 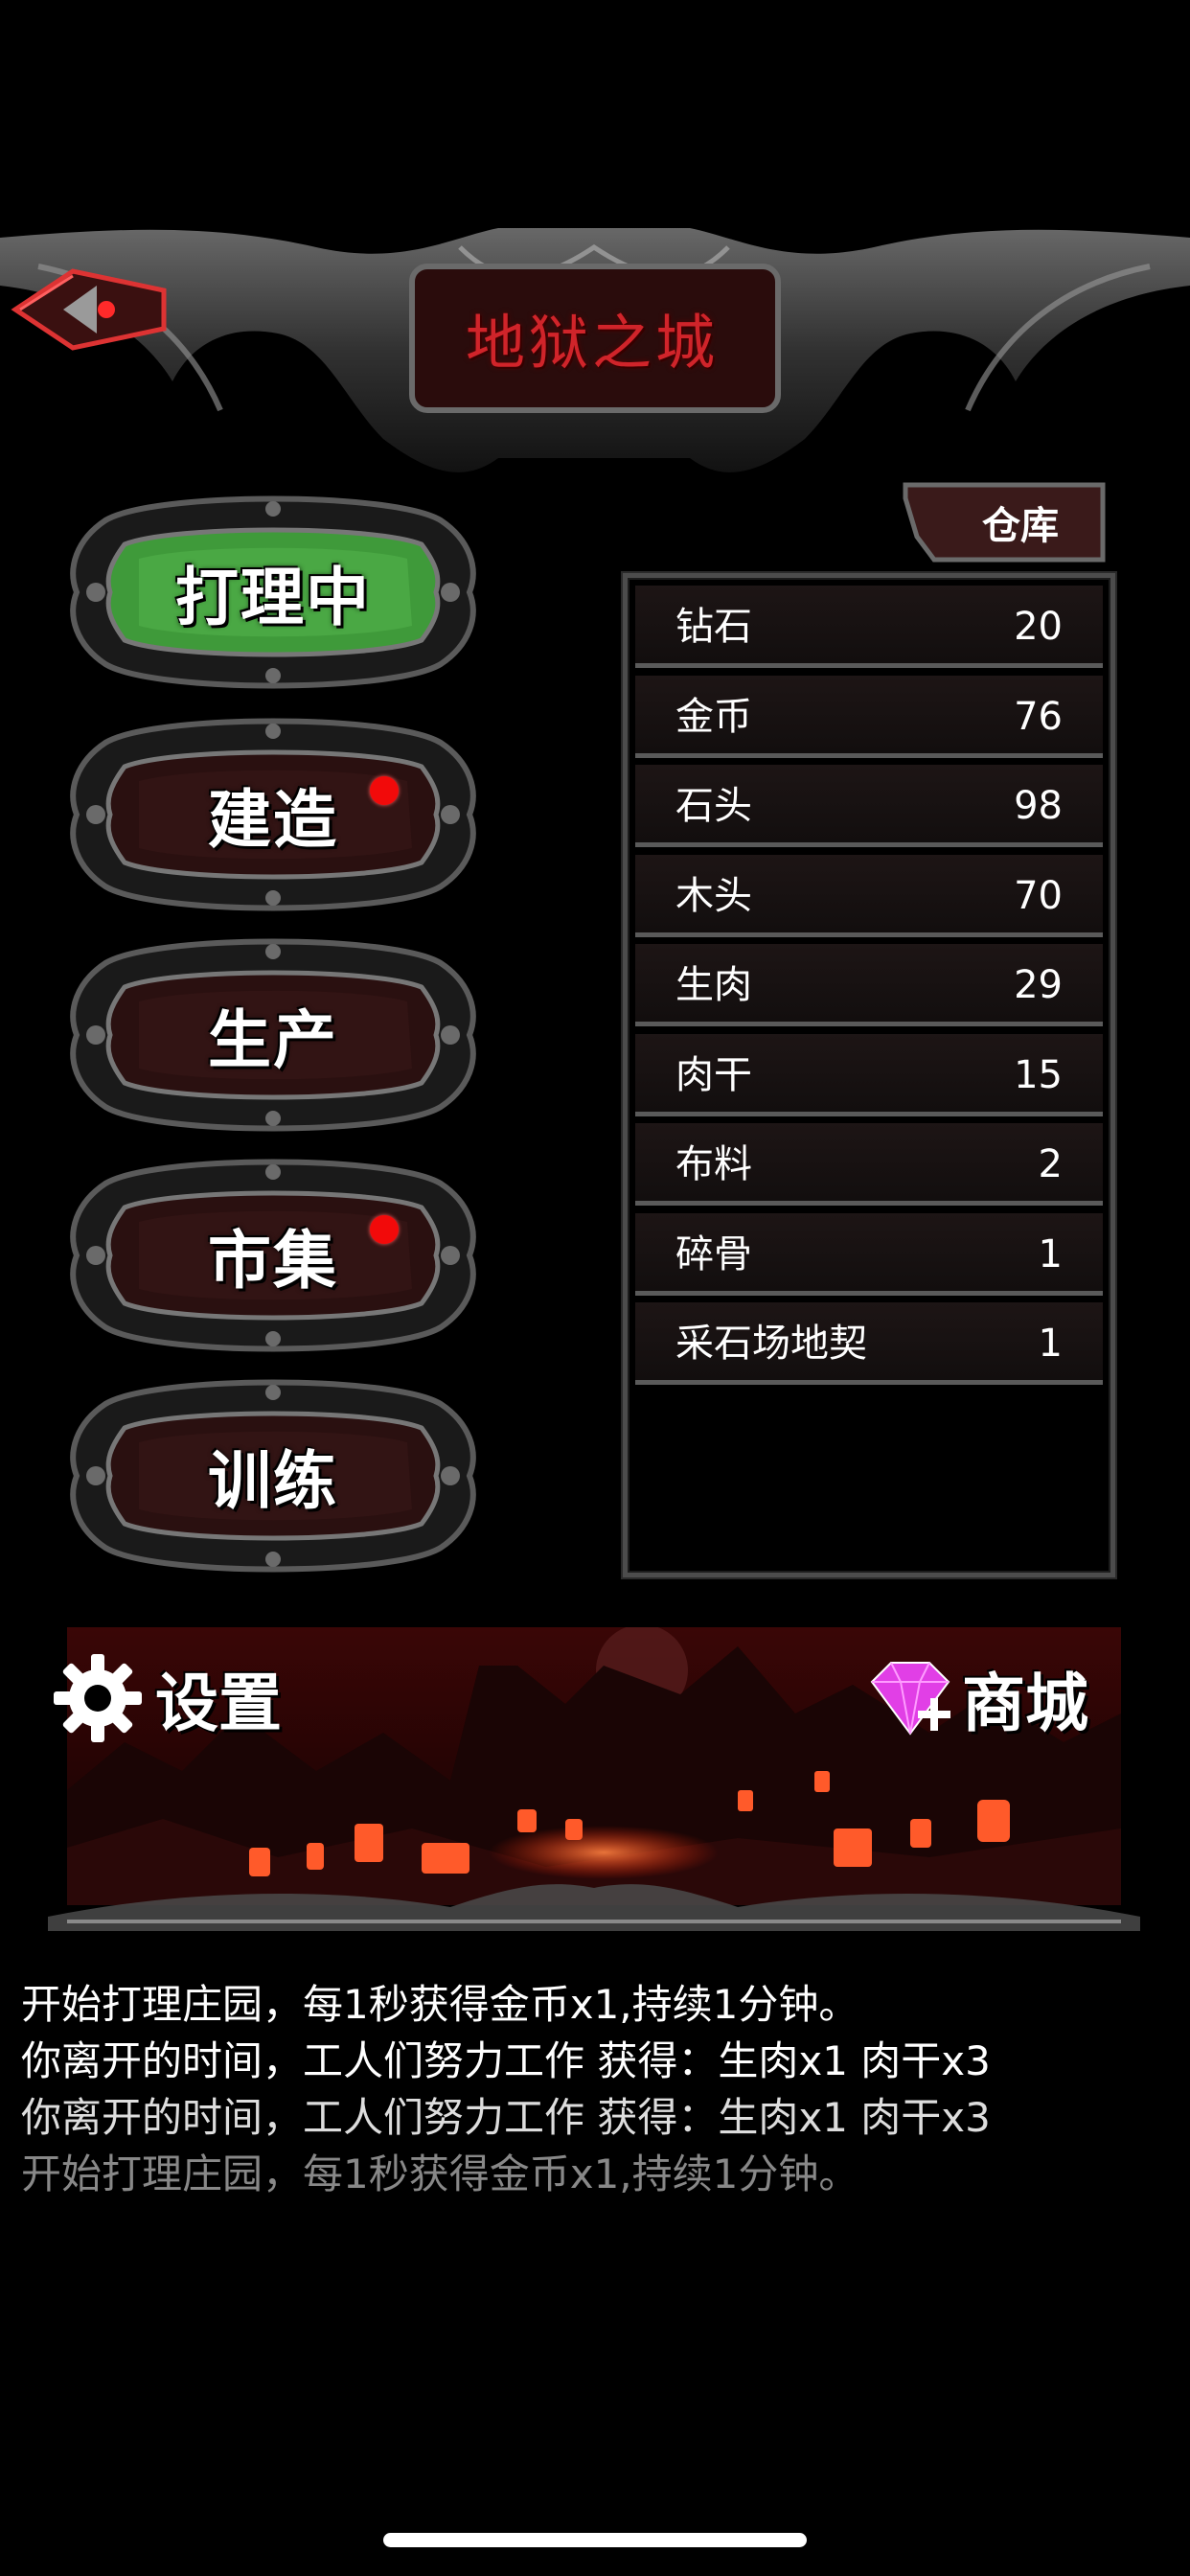 I want to click on menu-button-2: 生产, so click(x=273, y=1035).